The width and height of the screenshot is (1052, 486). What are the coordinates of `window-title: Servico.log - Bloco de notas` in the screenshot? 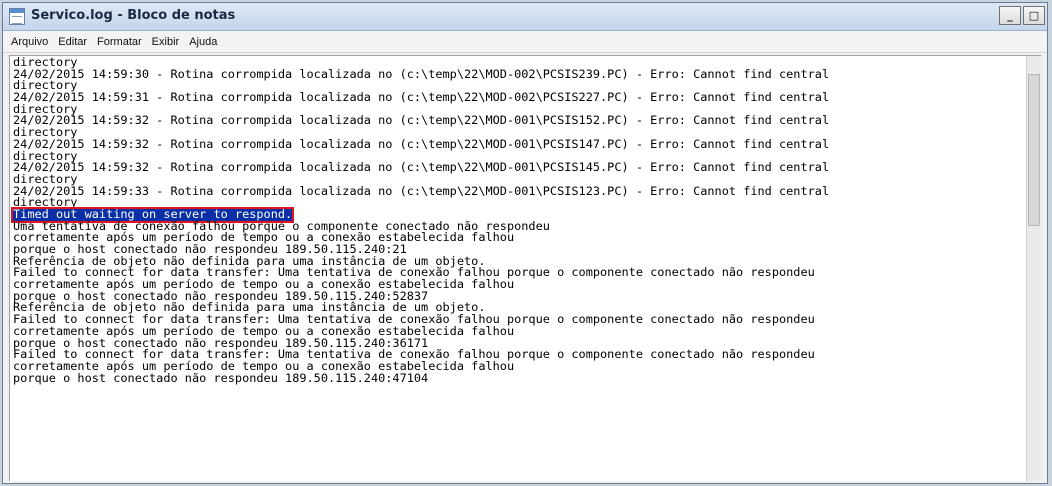 It's located at (133, 15).